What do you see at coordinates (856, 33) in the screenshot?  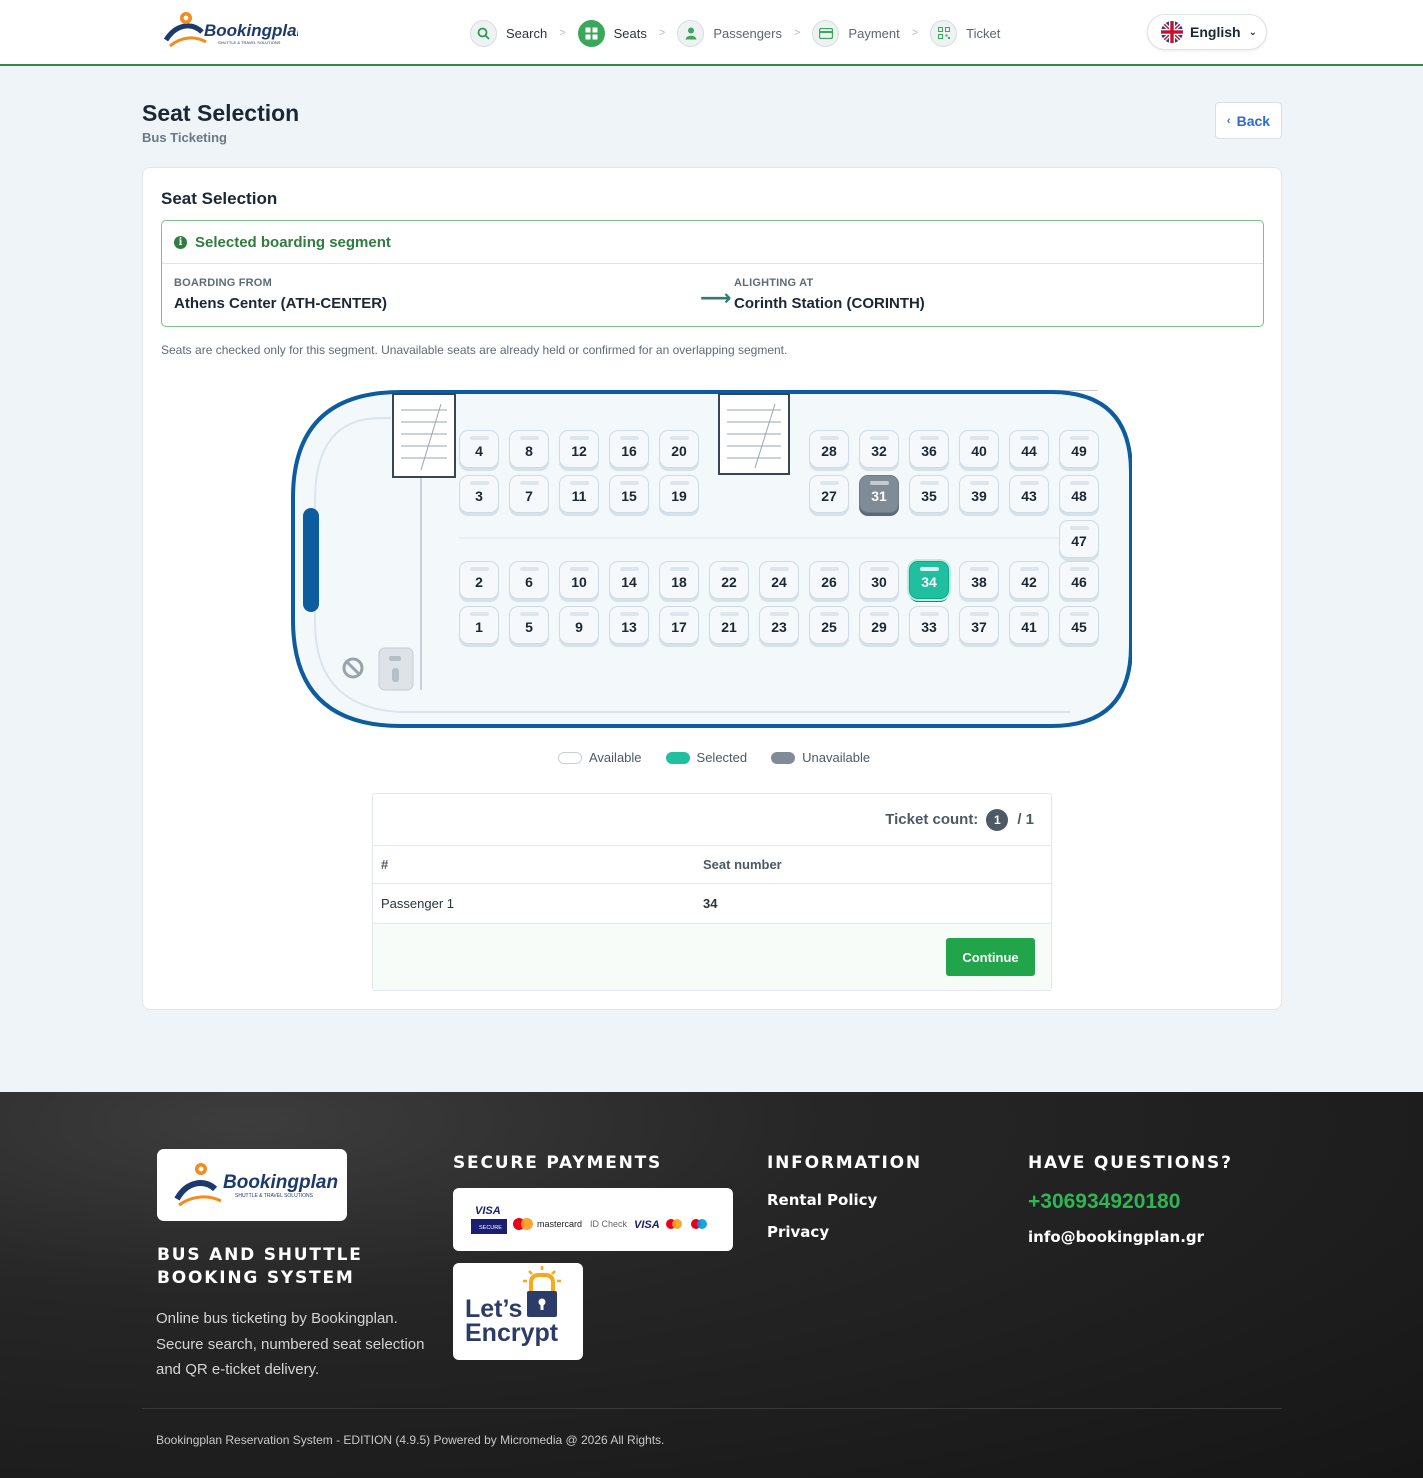 I see `step-payment: Payment` at bounding box center [856, 33].